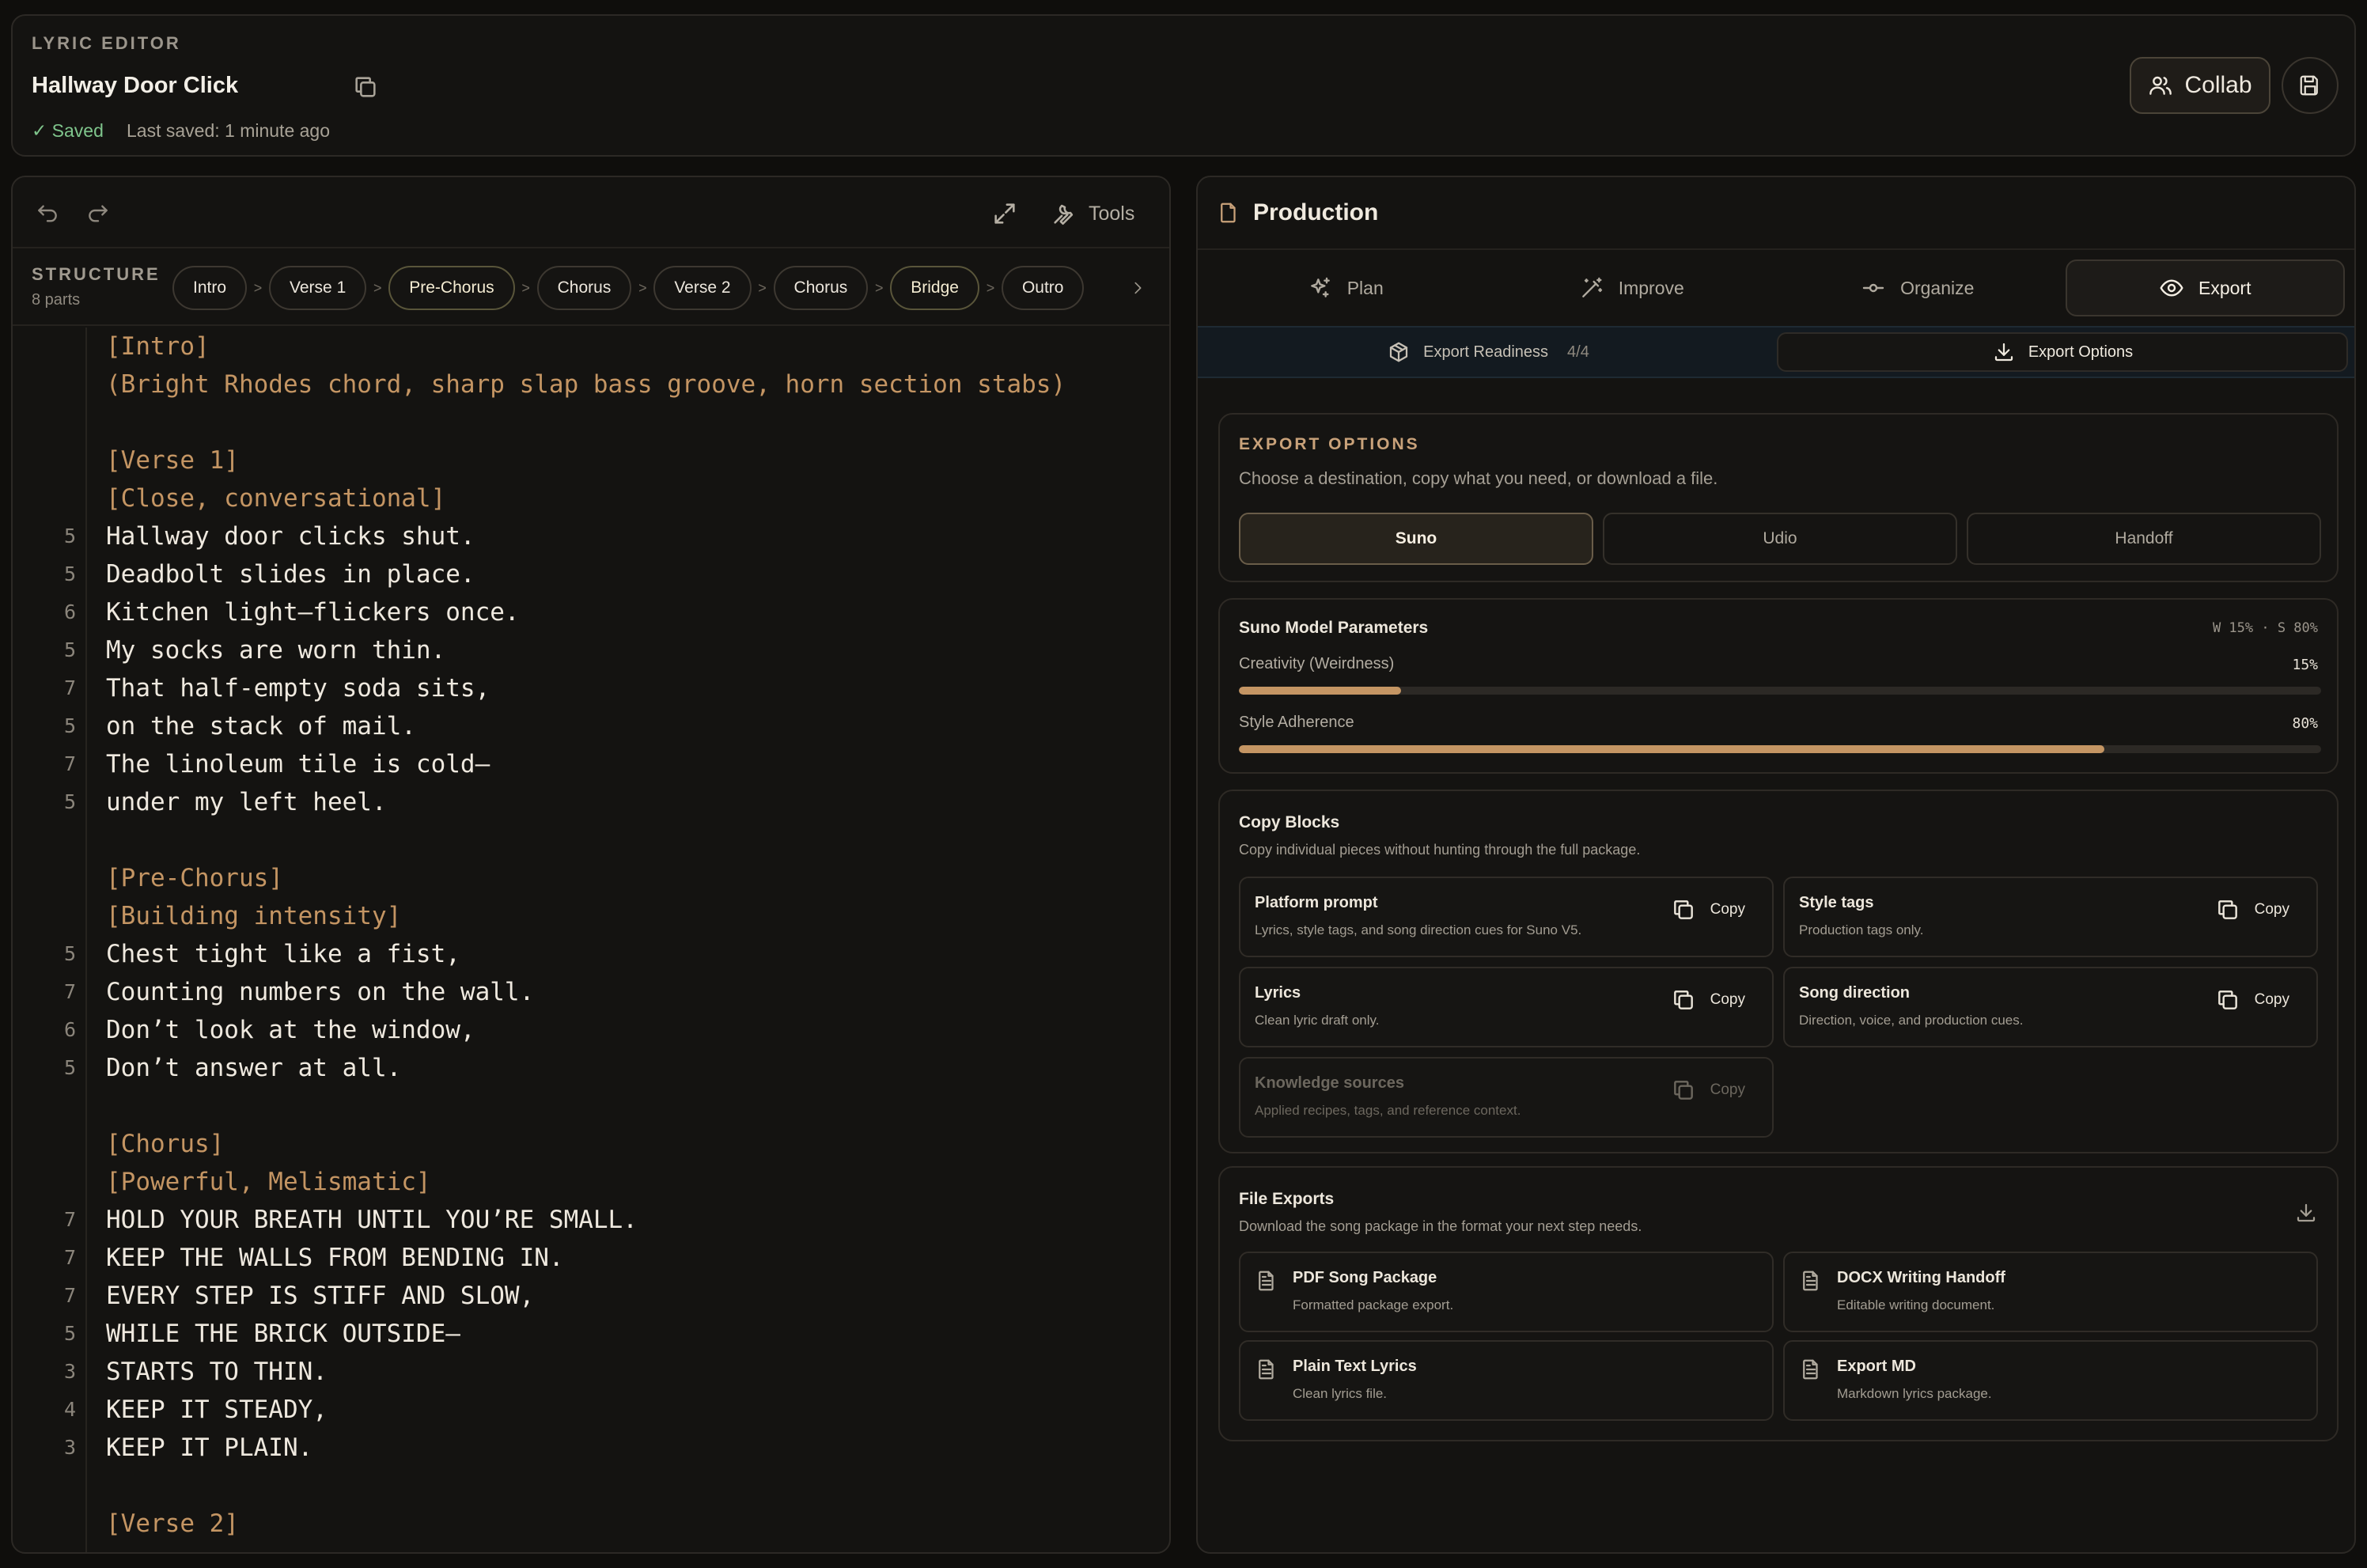  What do you see at coordinates (335, 1258) in the screenshot?
I see `lyric-text: KEEP THE WALLS FROM BENDING IN.` at bounding box center [335, 1258].